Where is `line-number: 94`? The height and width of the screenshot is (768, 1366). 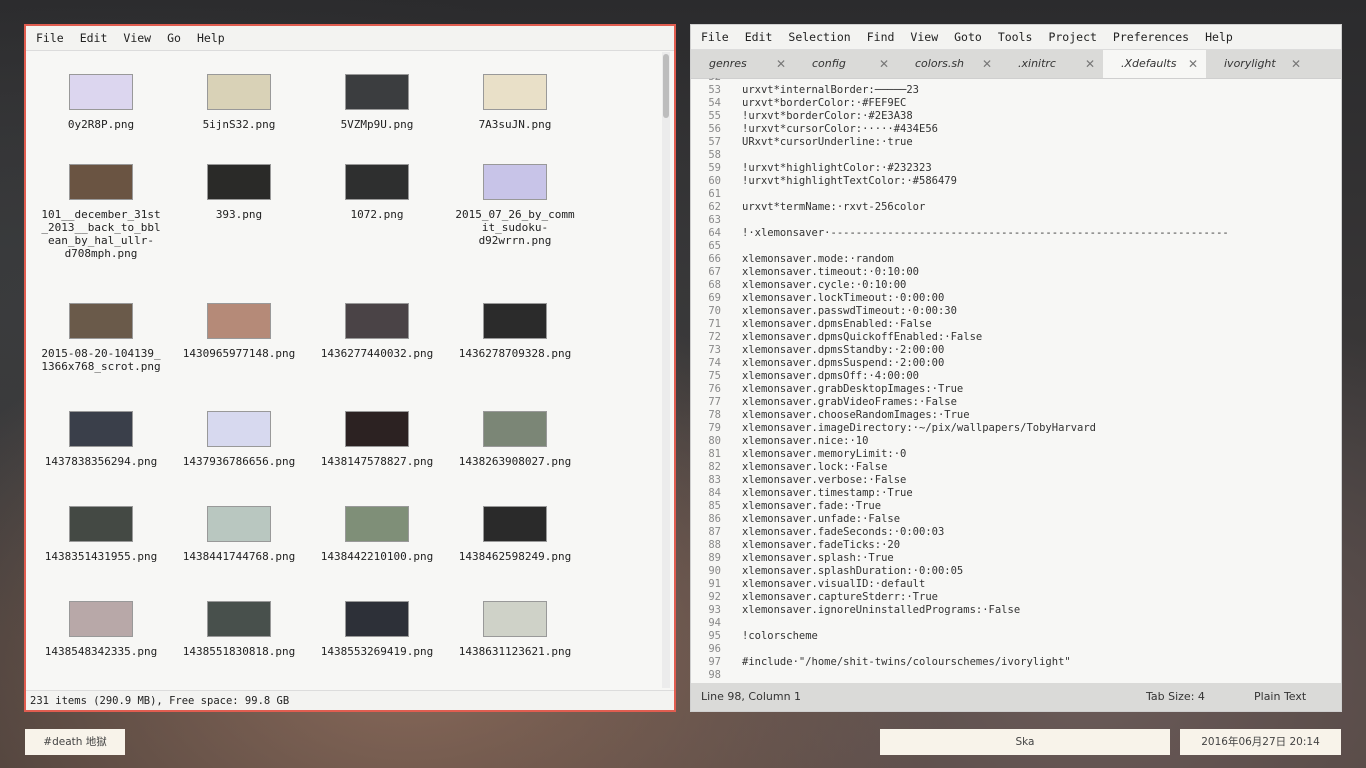 line-number: 94 is located at coordinates (714, 623).